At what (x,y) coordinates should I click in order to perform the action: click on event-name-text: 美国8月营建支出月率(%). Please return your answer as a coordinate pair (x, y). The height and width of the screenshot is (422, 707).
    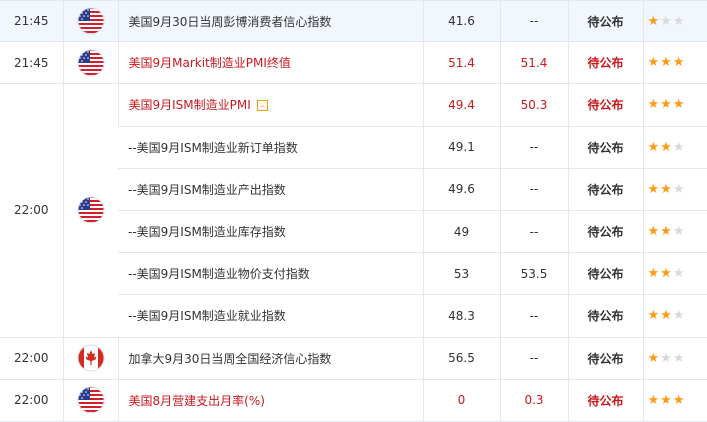
    Looking at the image, I should click on (197, 401).